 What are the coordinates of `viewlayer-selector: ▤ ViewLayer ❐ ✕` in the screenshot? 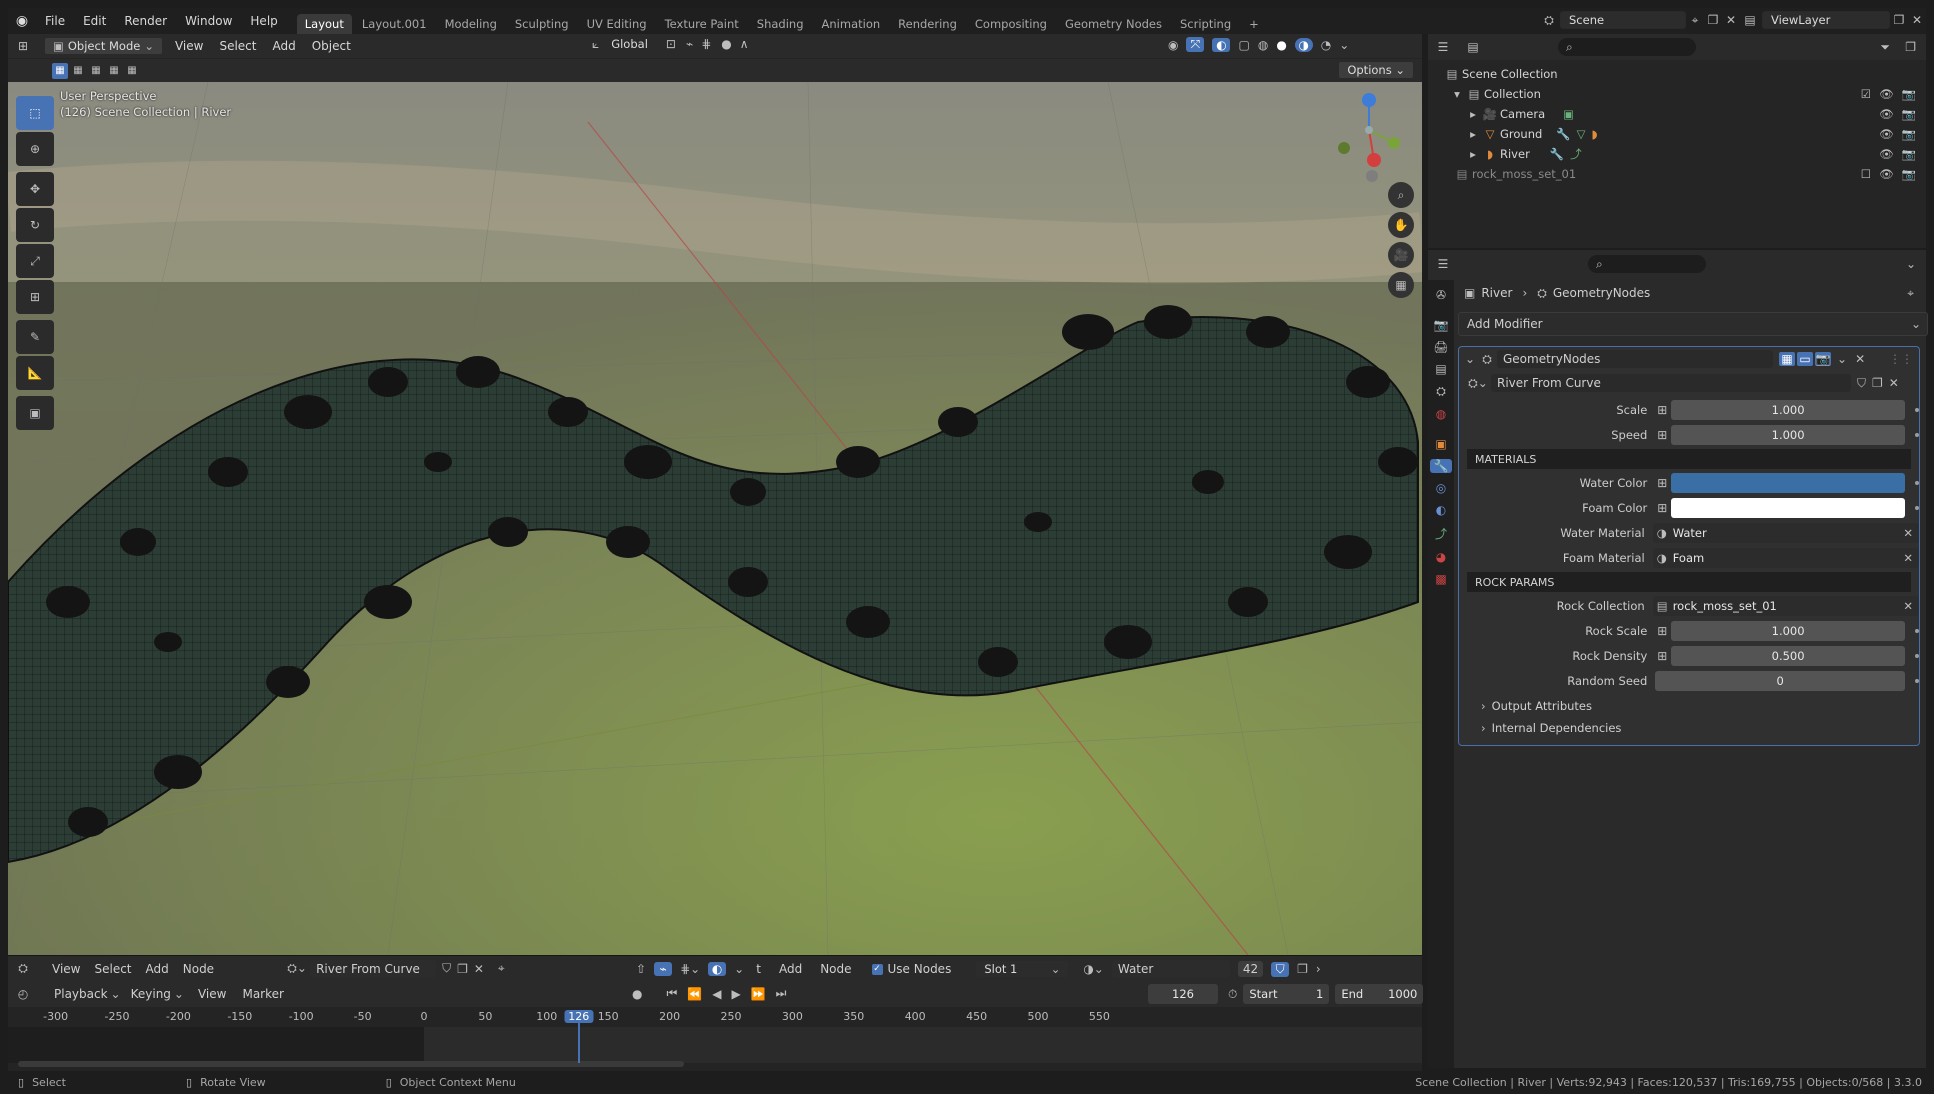 It's located at (1832, 20).